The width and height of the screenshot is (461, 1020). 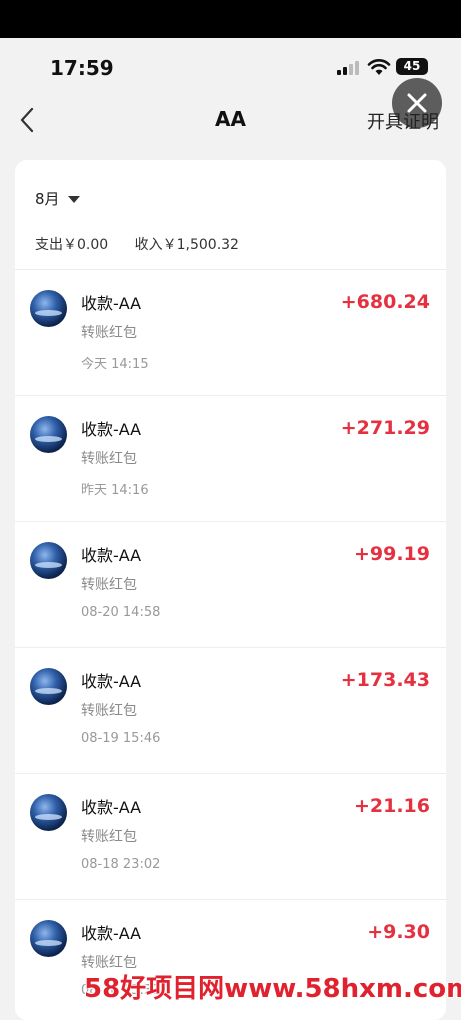 What do you see at coordinates (47, 199) in the screenshot?
I see `month-label: 8月` at bounding box center [47, 199].